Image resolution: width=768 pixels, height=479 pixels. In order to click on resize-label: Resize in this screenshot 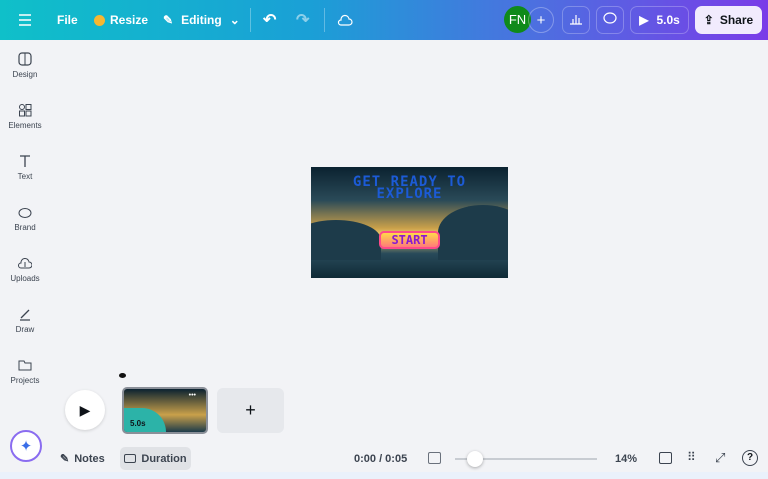, I will do `click(129, 20)`.